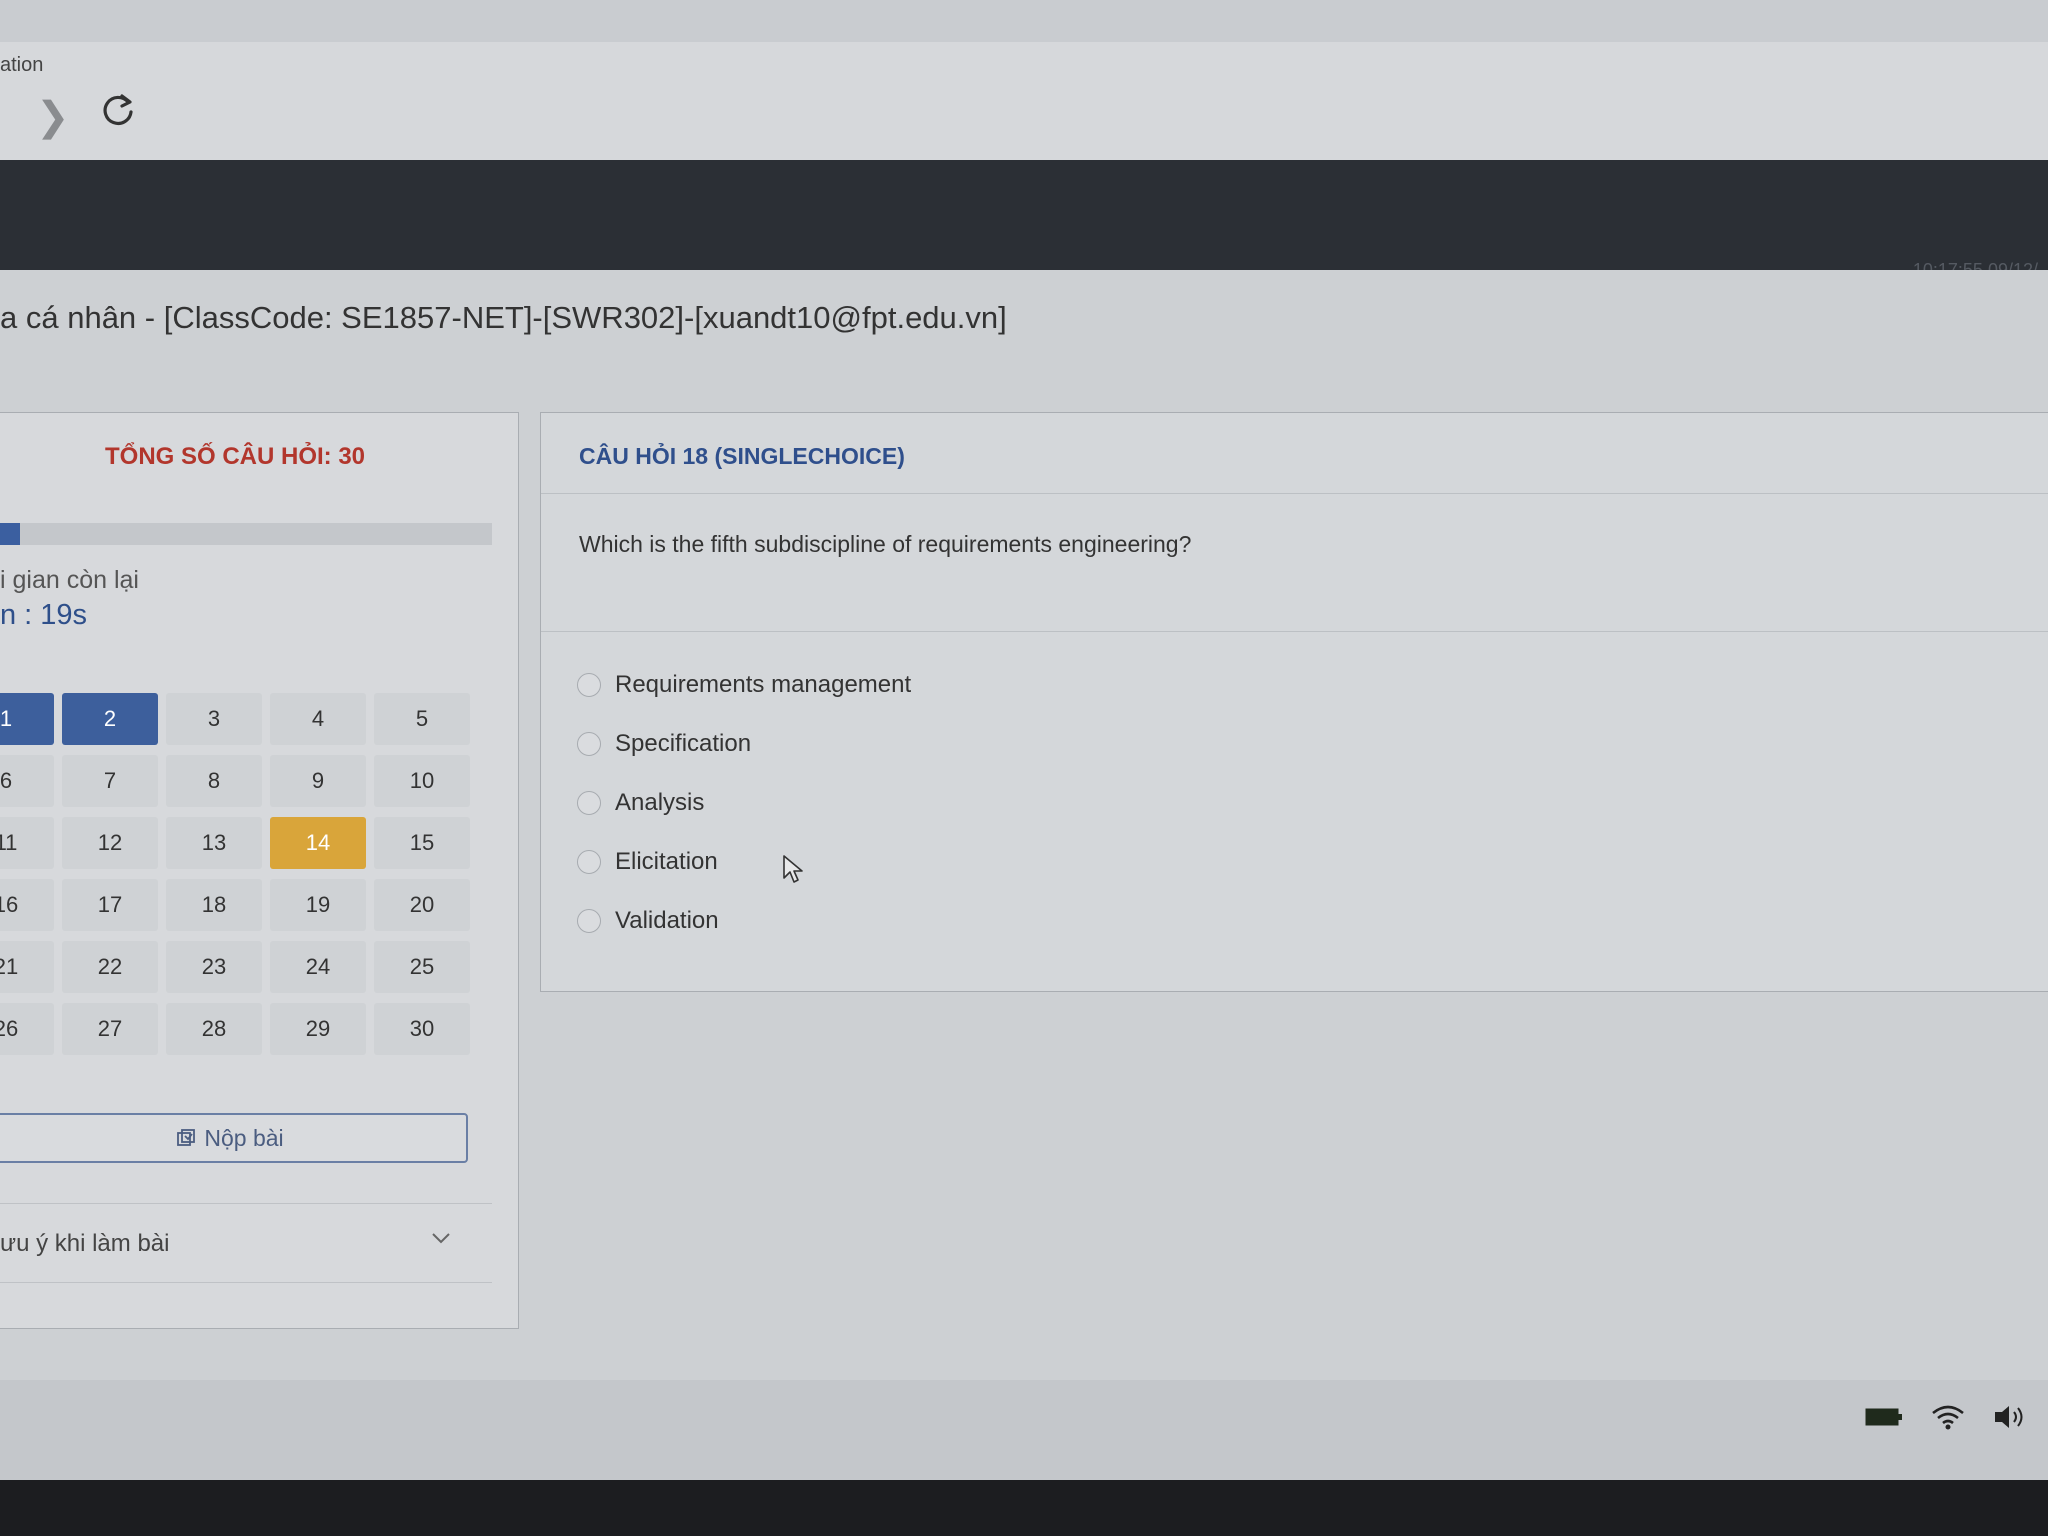 Image resolution: width=2048 pixels, height=1536 pixels. What do you see at coordinates (53, 117) in the screenshot?
I see `forward-arrow-icon: ❯` at bounding box center [53, 117].